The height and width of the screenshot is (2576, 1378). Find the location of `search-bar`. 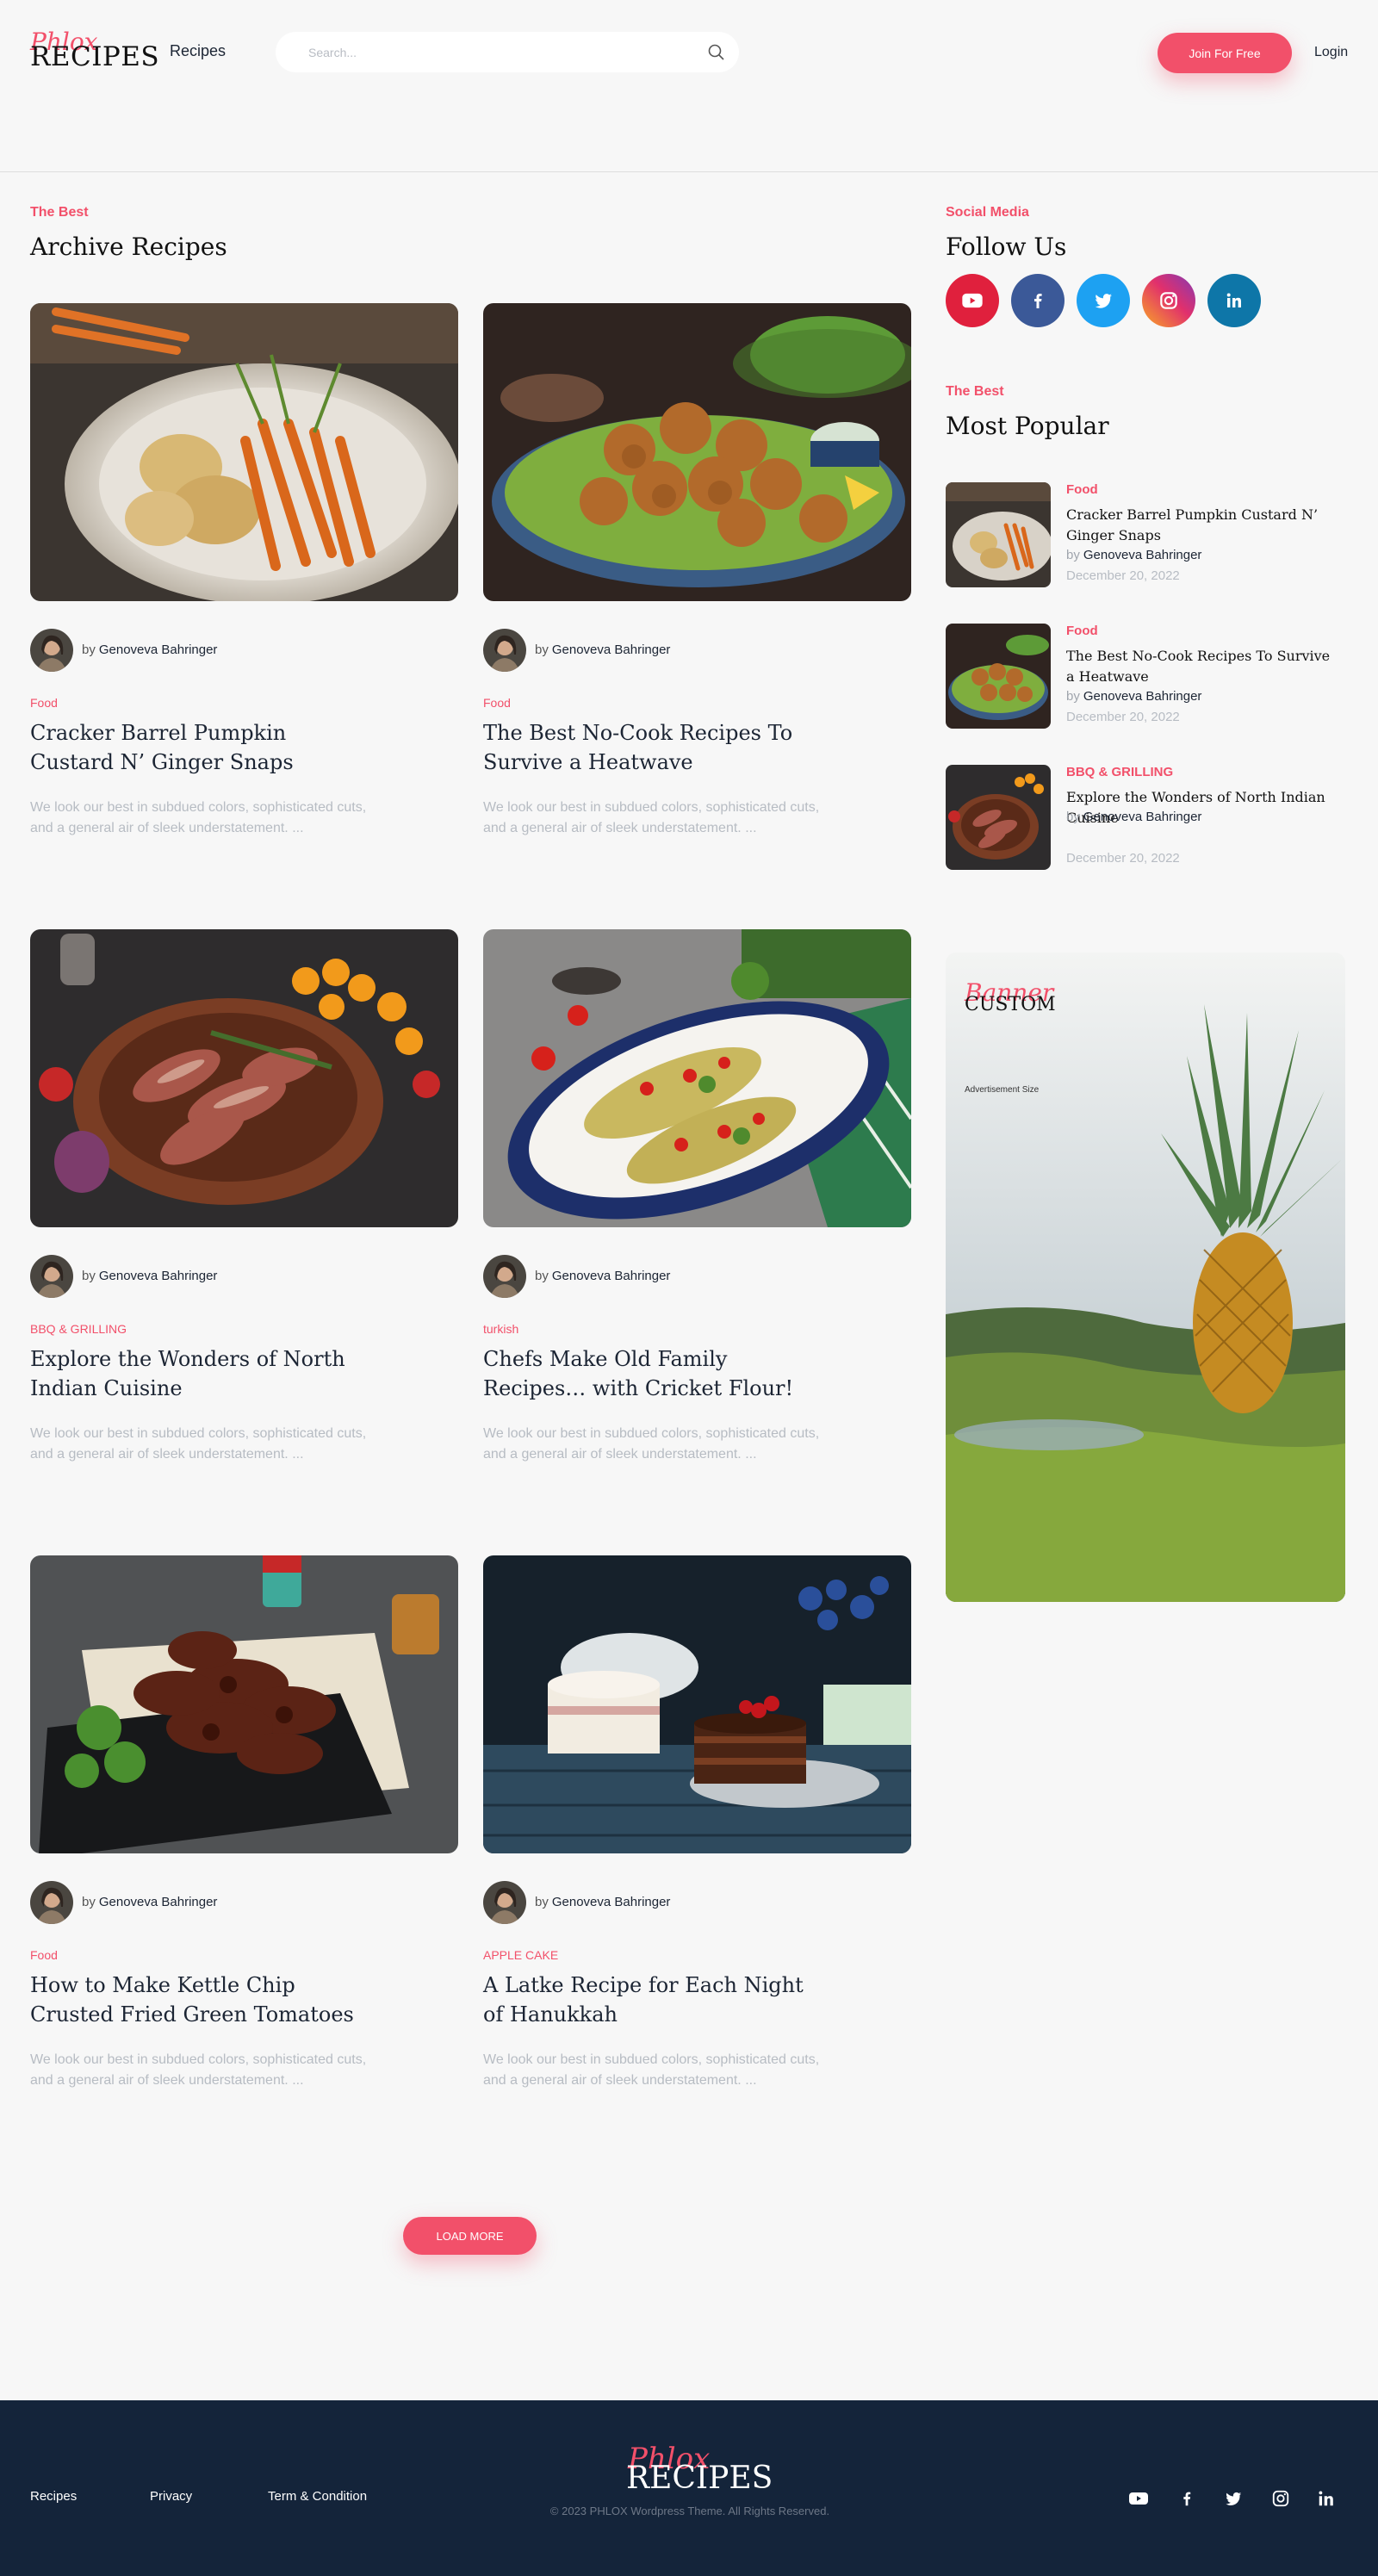

search-bar is located at coordinates (507, 52).